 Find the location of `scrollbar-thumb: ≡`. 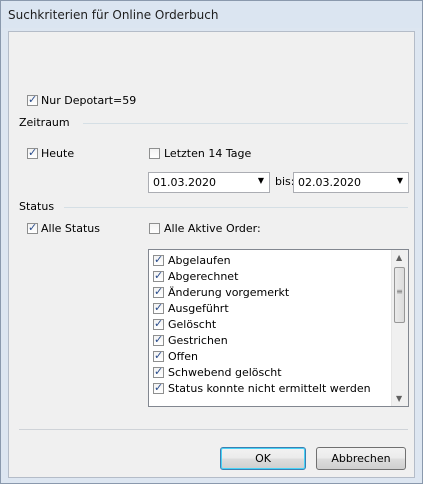

scrollbar-thumb: ≡ is located at coordinates (399, 295).